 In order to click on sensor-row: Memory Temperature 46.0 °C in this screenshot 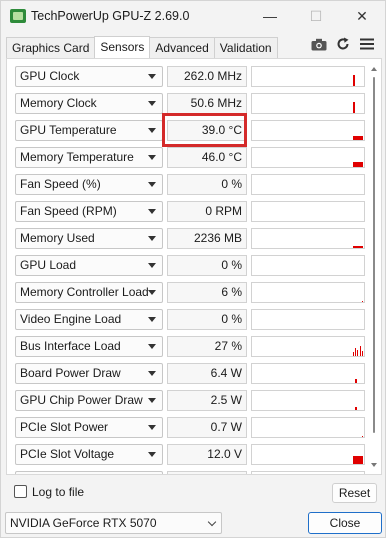, I will do `click(189, 158)`.